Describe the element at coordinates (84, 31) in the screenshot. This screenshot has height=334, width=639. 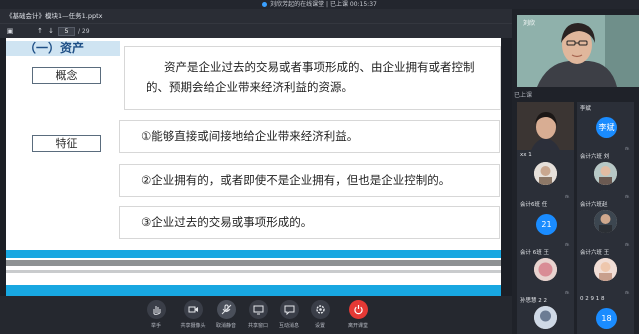
I see `page-total: / 29` at that location.